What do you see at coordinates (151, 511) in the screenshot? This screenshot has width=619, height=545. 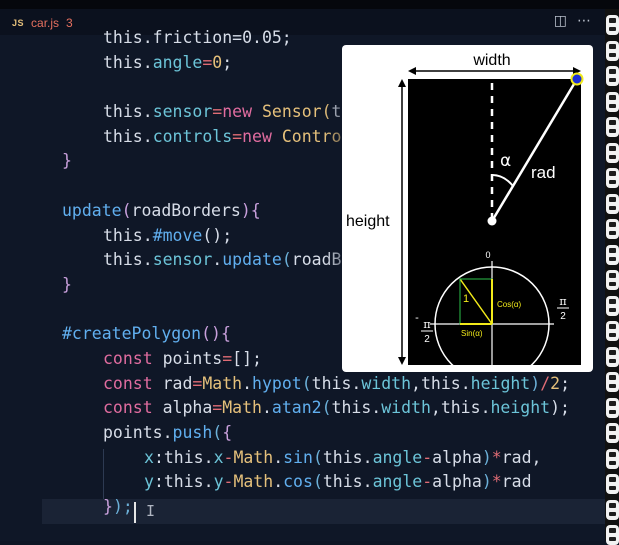 I see `mouse-ibeam-icon: I` at bounding box center [151, 511].